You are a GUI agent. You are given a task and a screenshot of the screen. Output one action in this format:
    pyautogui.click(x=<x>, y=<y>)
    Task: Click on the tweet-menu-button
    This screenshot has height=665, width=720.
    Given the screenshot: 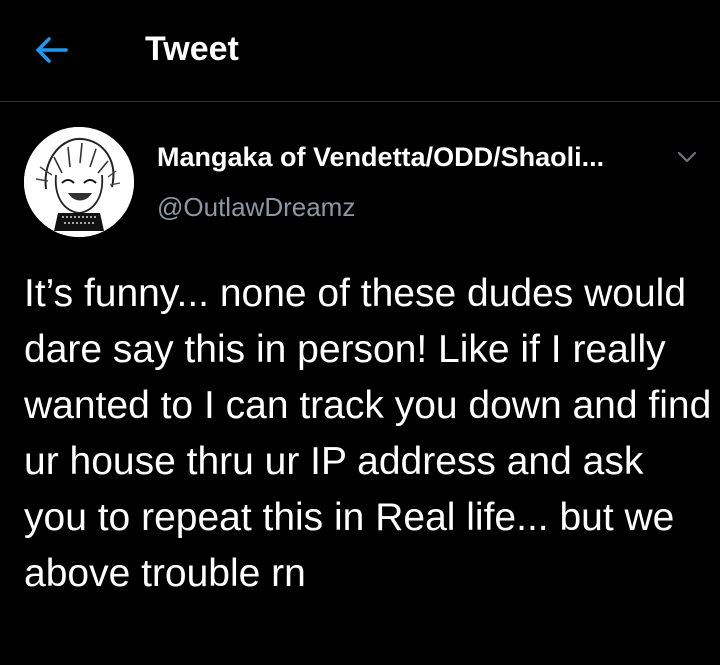 What is the action you would take?
    pyautogui.click(x=687, y=157)
    